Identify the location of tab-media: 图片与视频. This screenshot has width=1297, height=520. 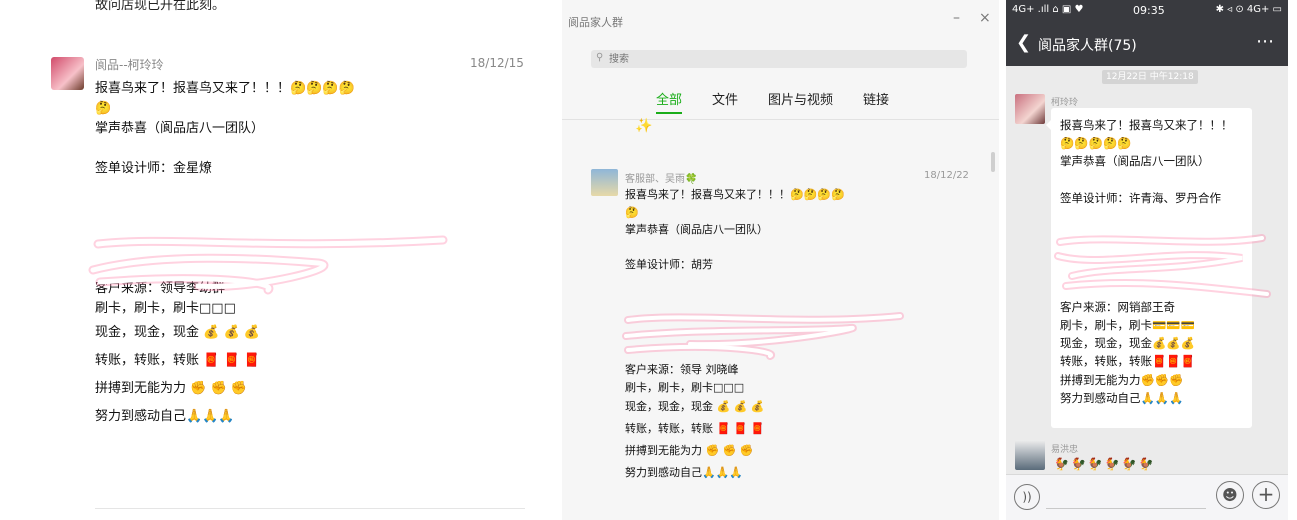
(800, 101).